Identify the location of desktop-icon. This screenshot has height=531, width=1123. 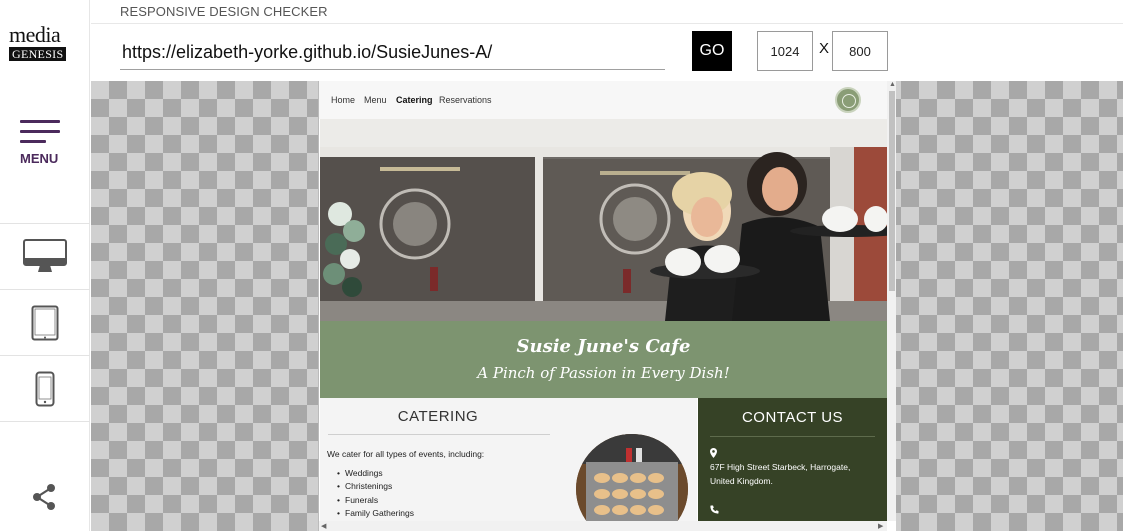
(45, 255).